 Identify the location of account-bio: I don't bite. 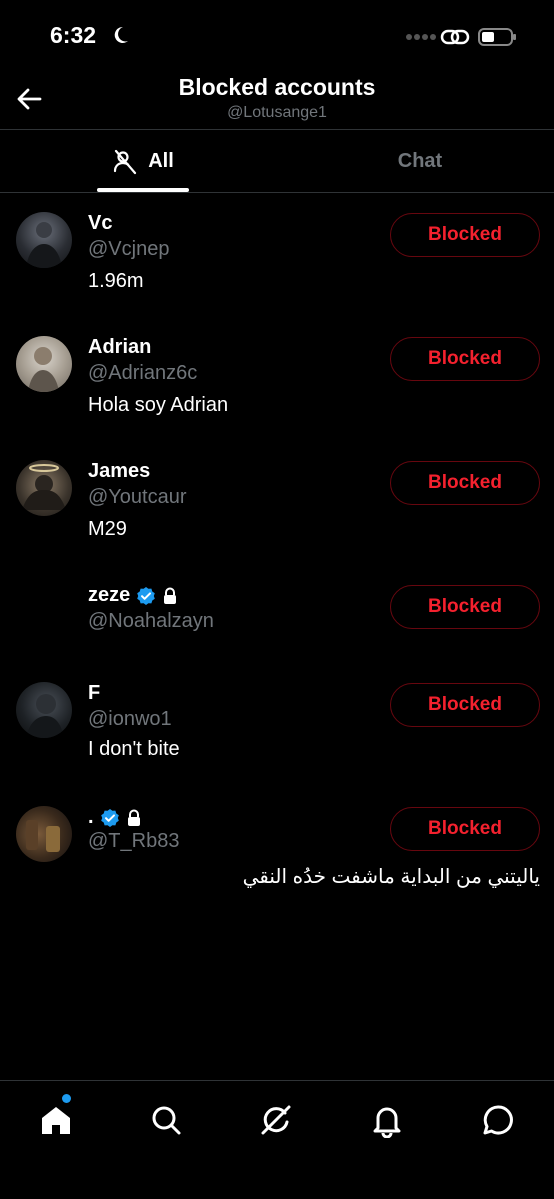
(134, 749).